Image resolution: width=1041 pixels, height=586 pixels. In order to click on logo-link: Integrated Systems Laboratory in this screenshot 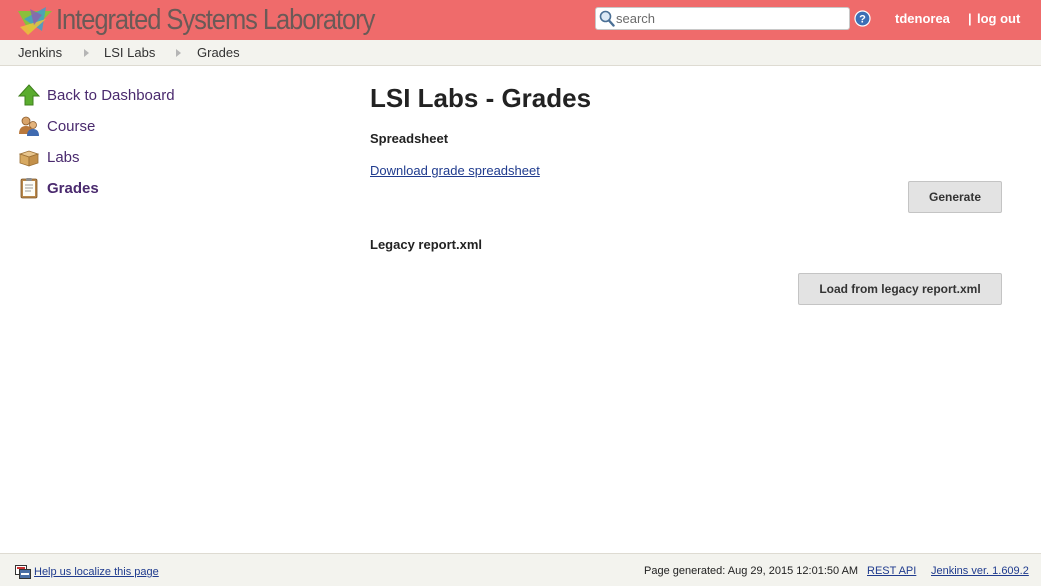, I will do `click(217, 20)`.